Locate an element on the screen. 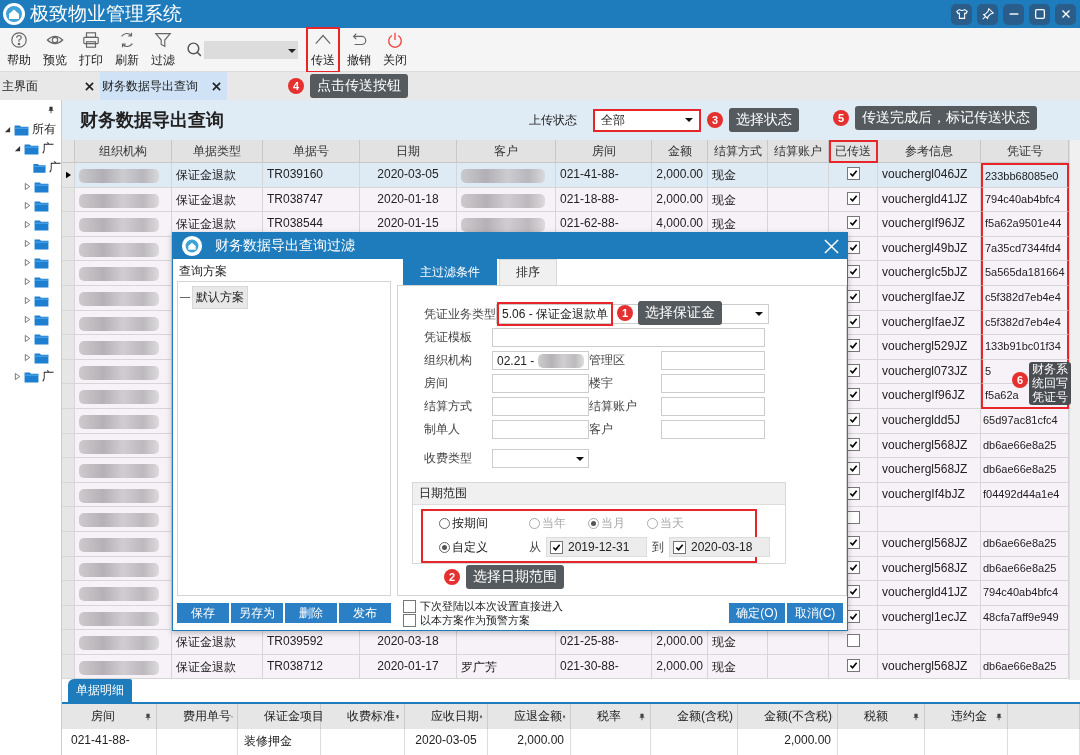 The height and width of the screenshot is (755, 1080). close-button is located at coordinates (1065, 14).